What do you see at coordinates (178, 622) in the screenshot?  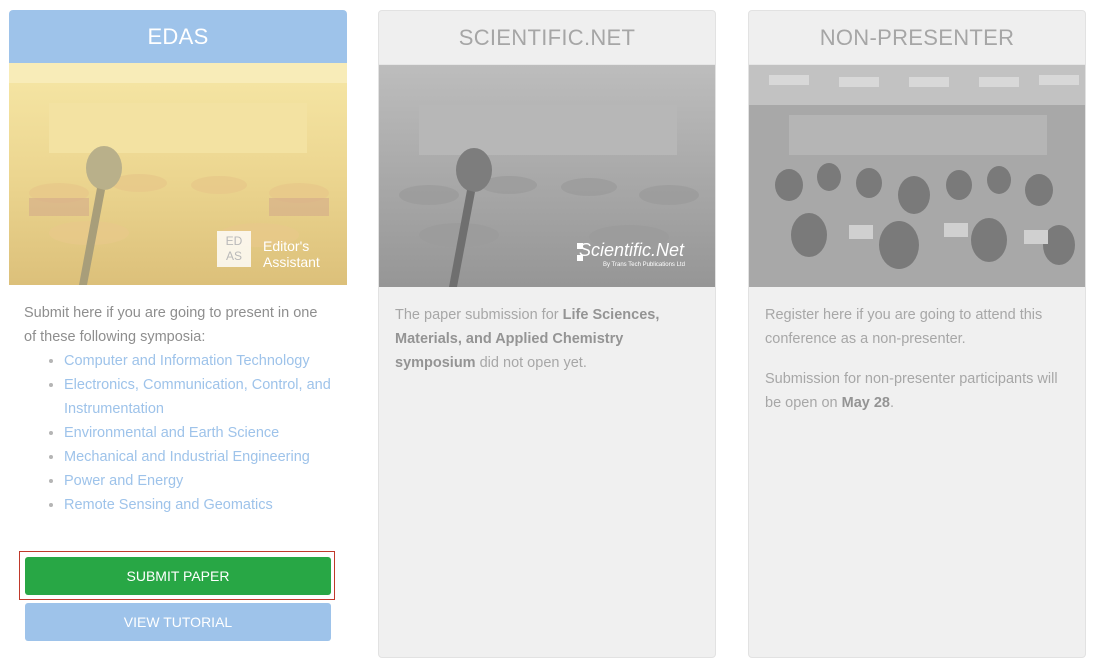 I see `view-tutorial-button: VIEW TUTORIAL` at bounding box center [178, 622].